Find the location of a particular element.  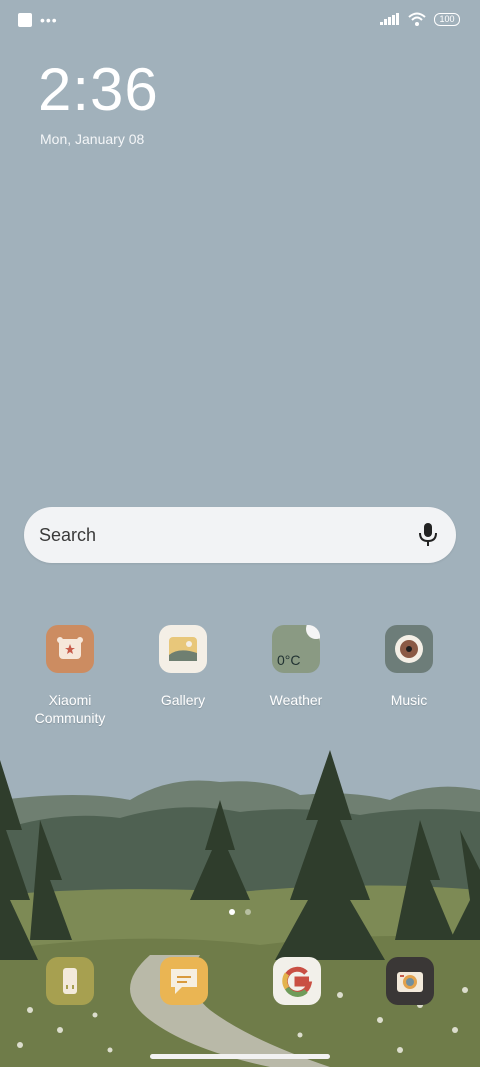

app-xiaomi-community: Xiaomi Community is located at coordinates (70, 676).